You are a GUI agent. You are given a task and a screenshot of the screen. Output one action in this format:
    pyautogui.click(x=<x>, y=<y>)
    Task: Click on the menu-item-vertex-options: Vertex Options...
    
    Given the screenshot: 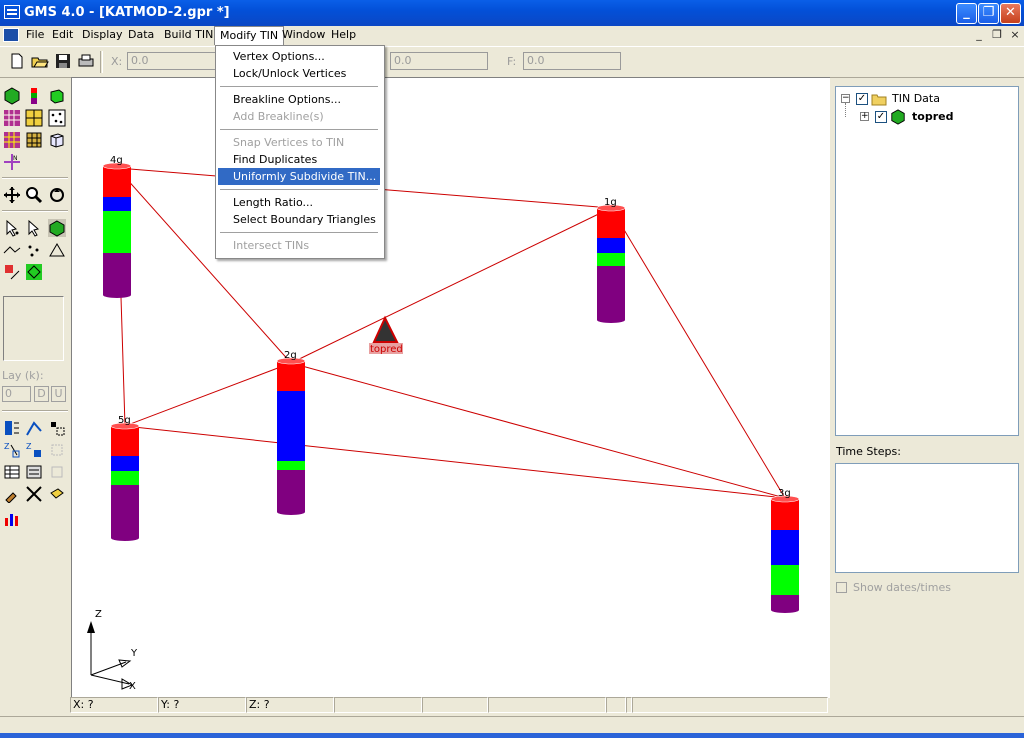 What is the action you would take?
    pyautogui.click(x=299, y=56)
    